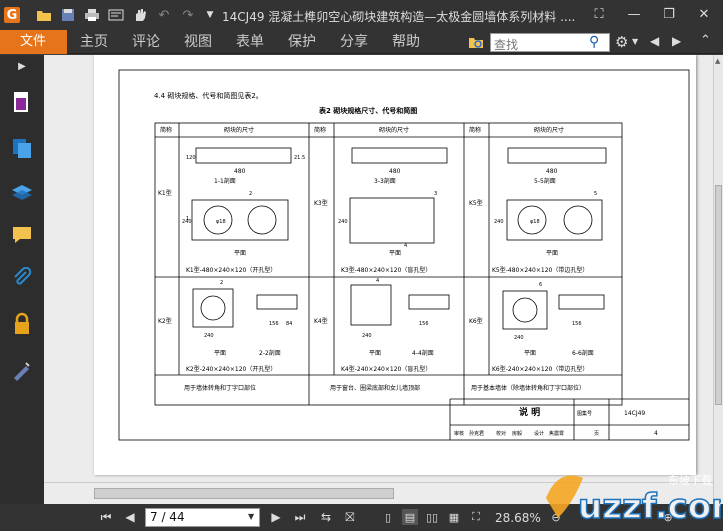 The height and width of the screenshot is (531, 723). What do you see at coordinates (540, 285) in the screenshot?
I see `mark-6-k6: 6` at bounding box center [540, 285].